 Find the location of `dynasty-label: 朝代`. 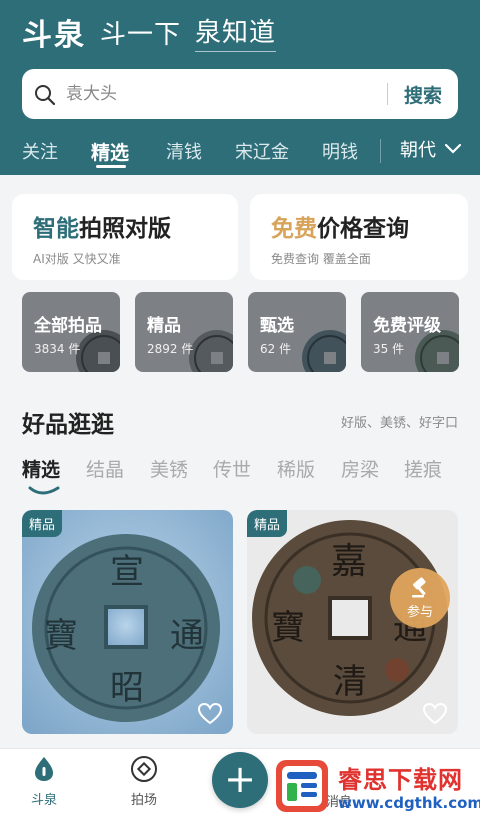

dynasty-label: 朝代 is located at coordinates (418, 150).